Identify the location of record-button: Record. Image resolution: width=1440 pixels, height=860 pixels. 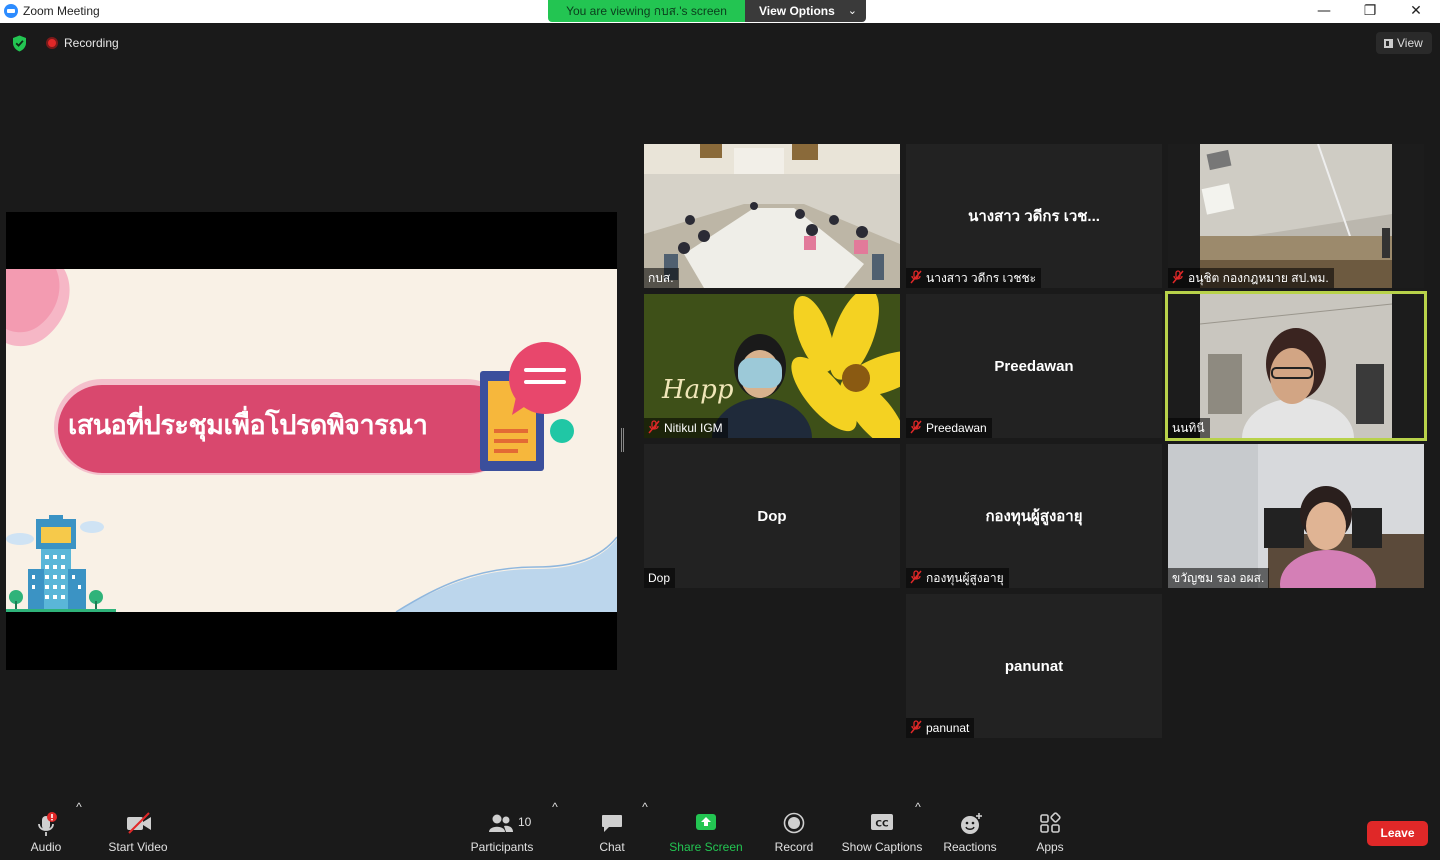
(794, 830).